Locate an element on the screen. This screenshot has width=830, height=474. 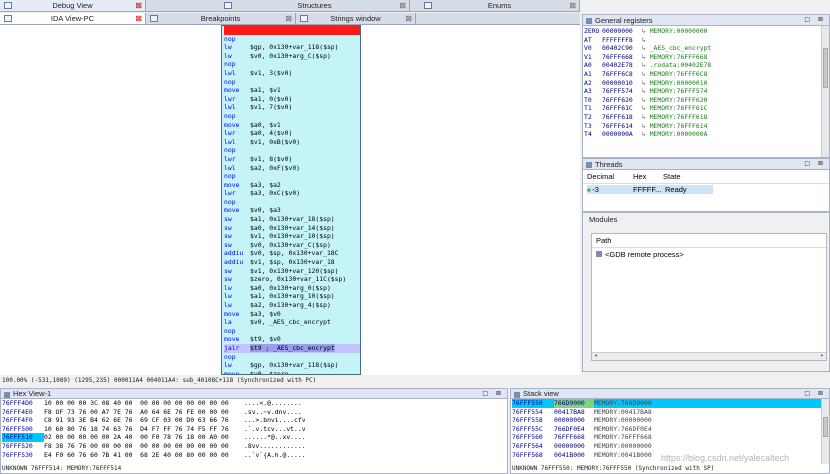
col-hex: Hex is located at coordinates (648, 176).